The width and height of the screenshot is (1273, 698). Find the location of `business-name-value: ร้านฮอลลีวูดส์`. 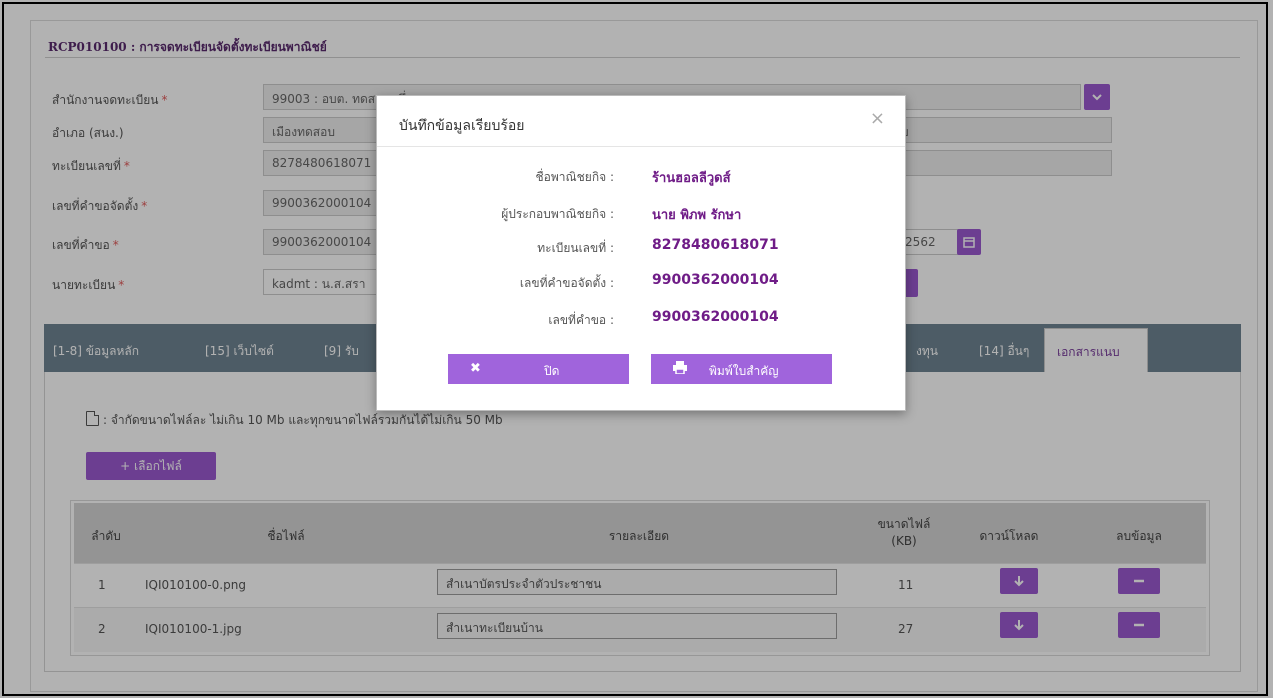

business-name-value: ร้านฮอลลีวูดส์ is located at coordinates (691, 178).